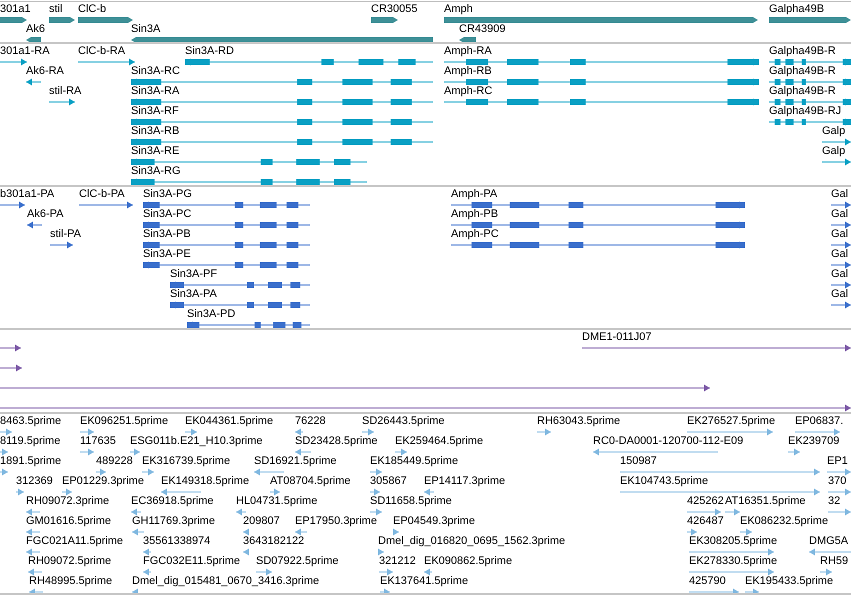  What do you see at coordinates (397, 561) in the screenshot?
I see `feature-label: 321212` at bounding box center [397, 561].